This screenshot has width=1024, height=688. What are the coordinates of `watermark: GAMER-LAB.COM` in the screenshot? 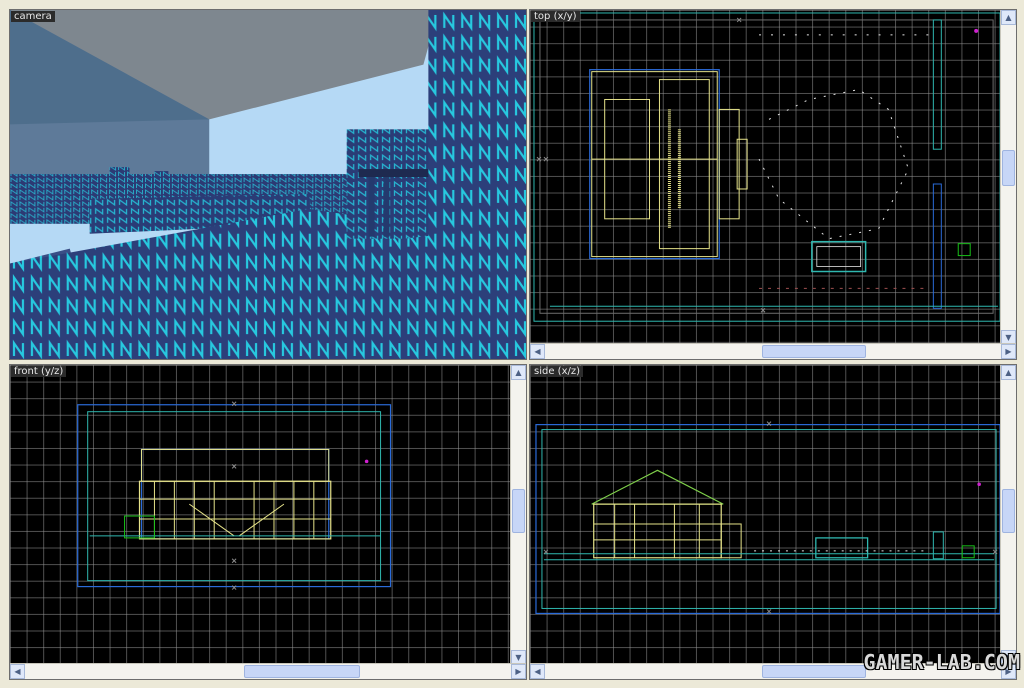 It's located at (941, 662).